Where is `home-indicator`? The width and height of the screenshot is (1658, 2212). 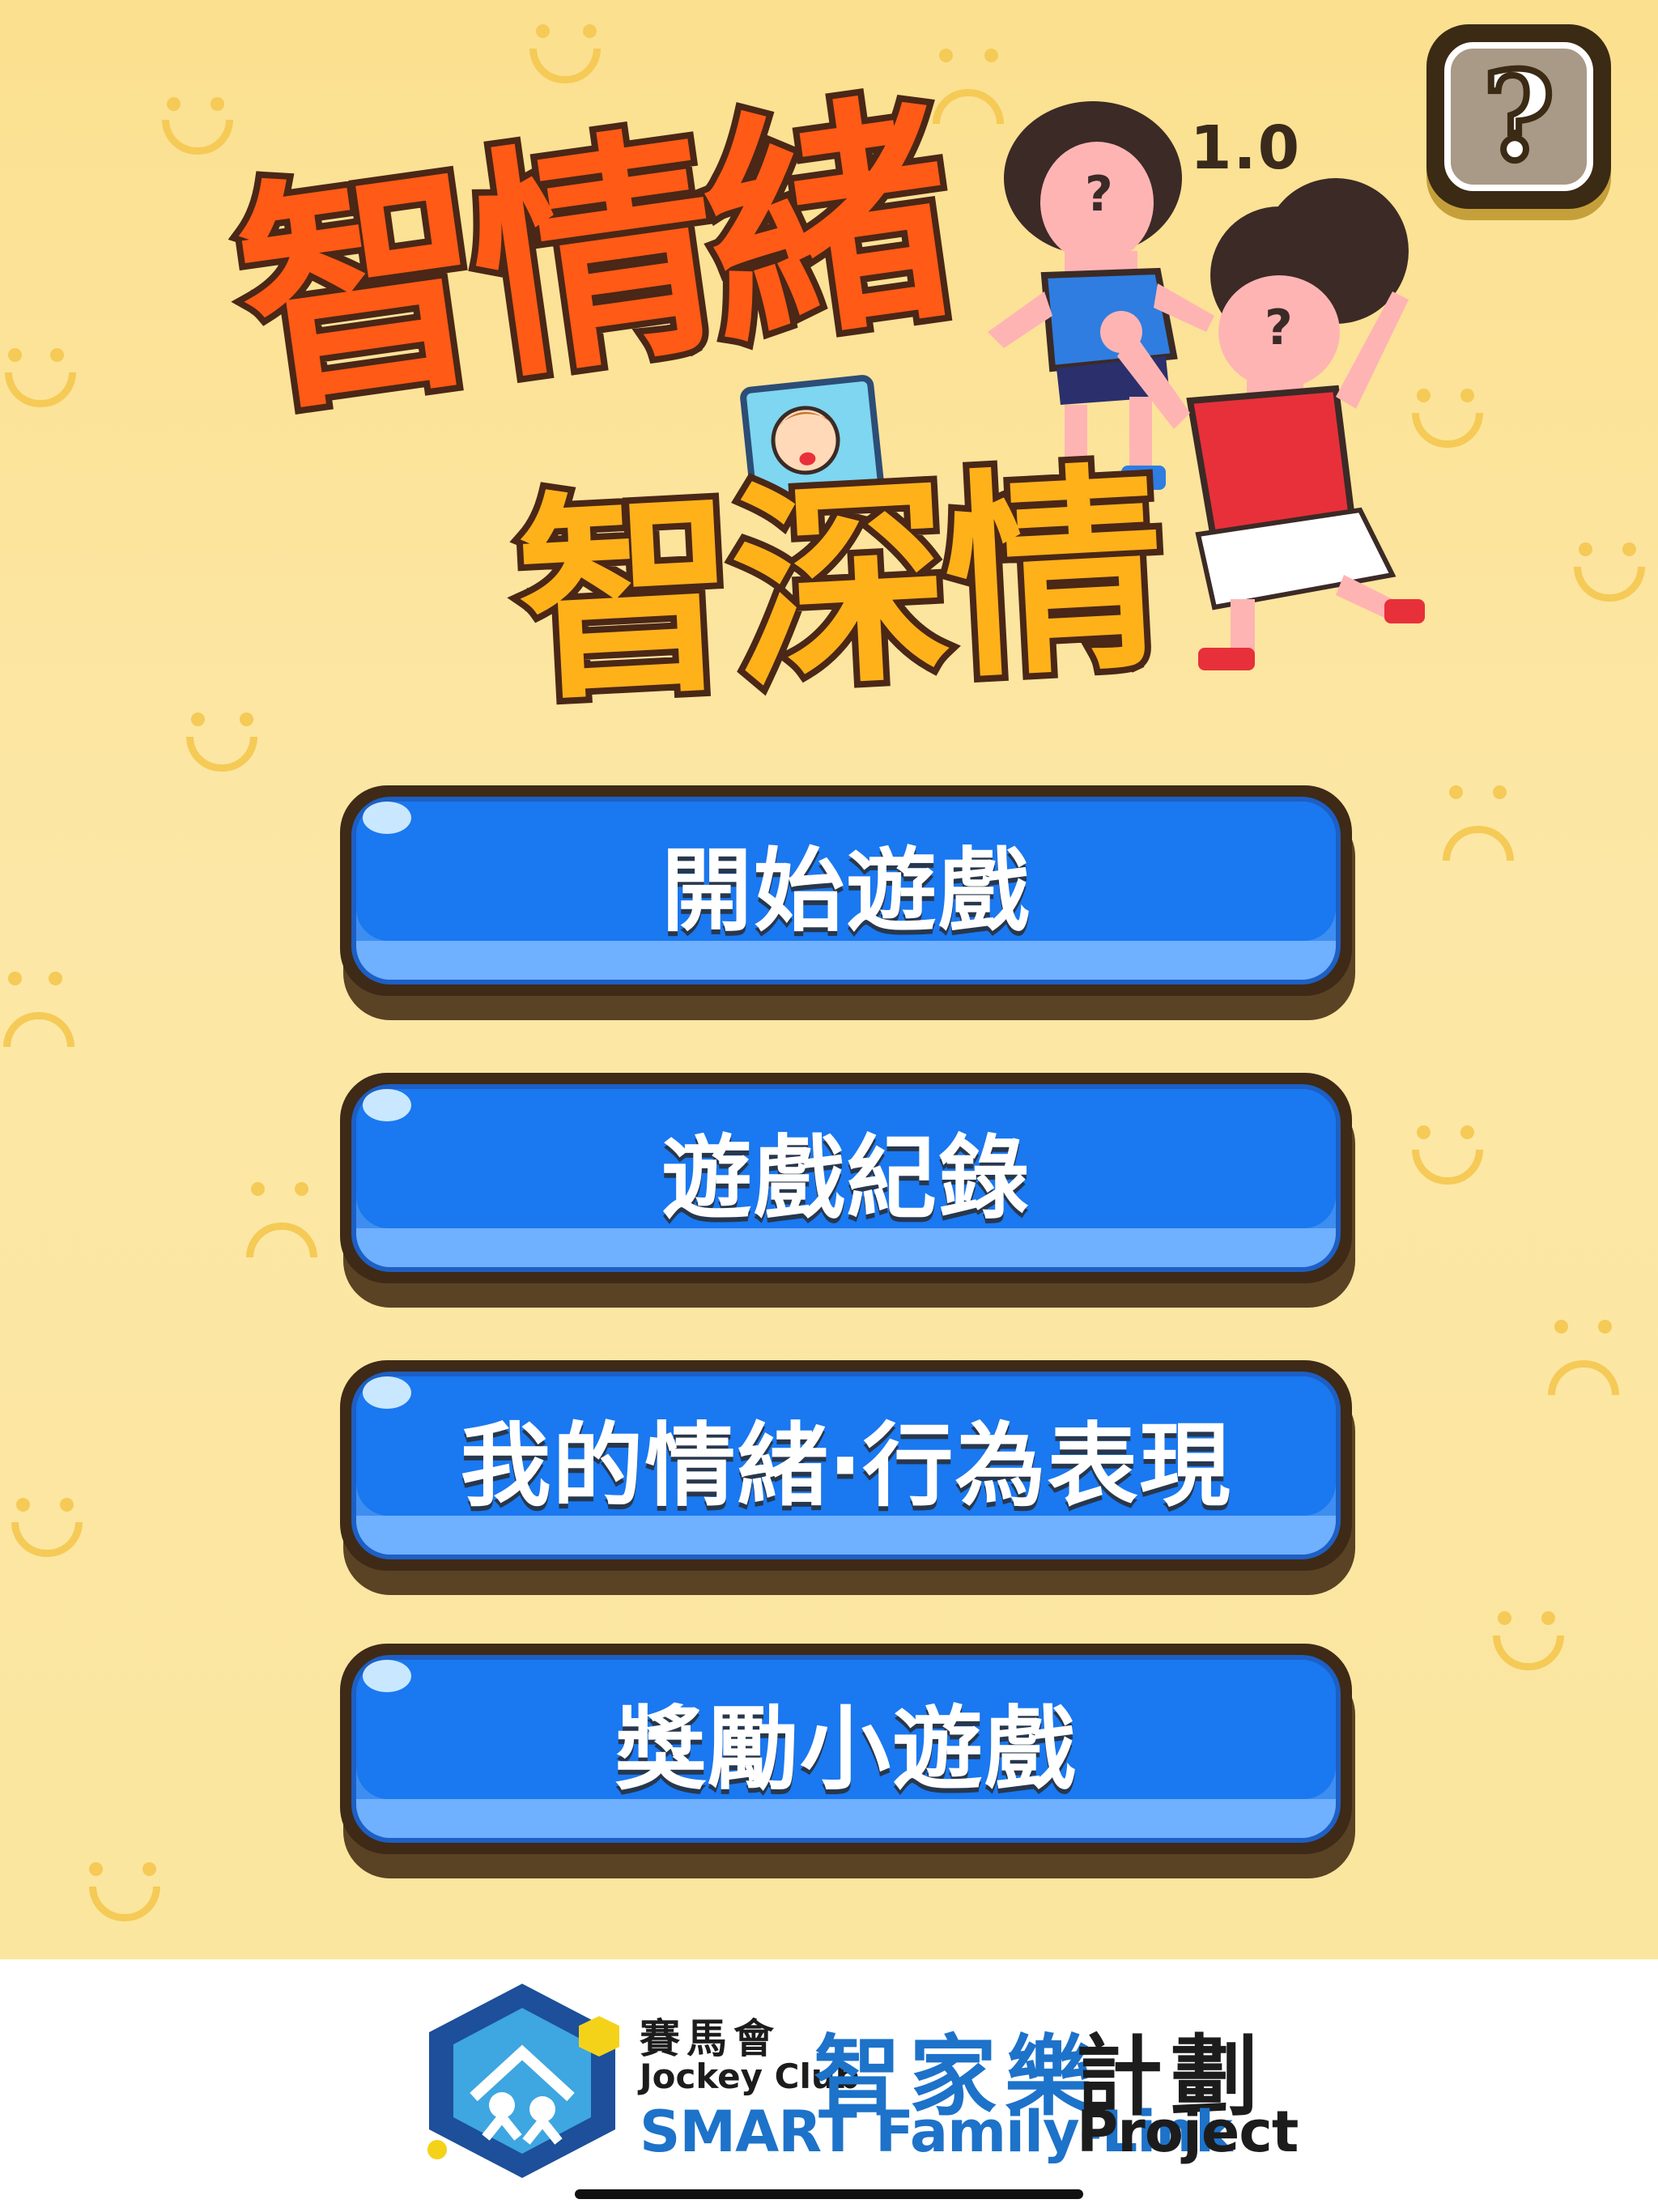 home-indicator is located at coordinates (829, 2194).